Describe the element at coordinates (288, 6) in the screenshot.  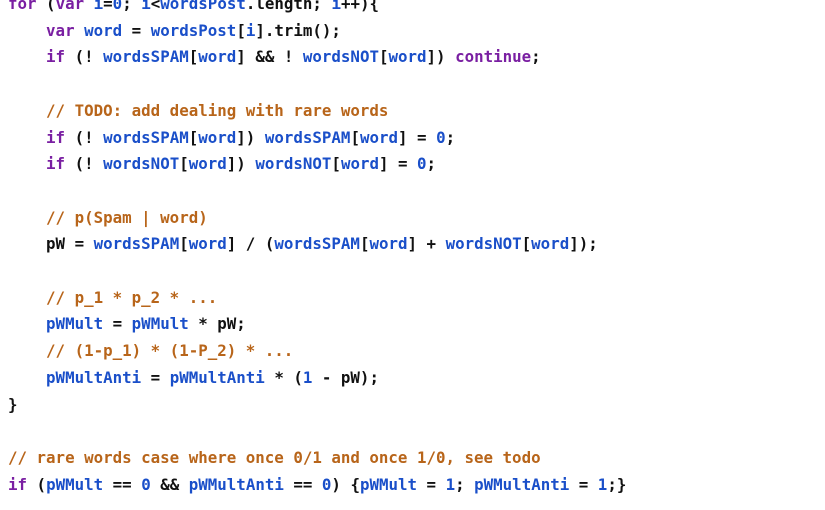
I see `code-token: .length;` at that location.